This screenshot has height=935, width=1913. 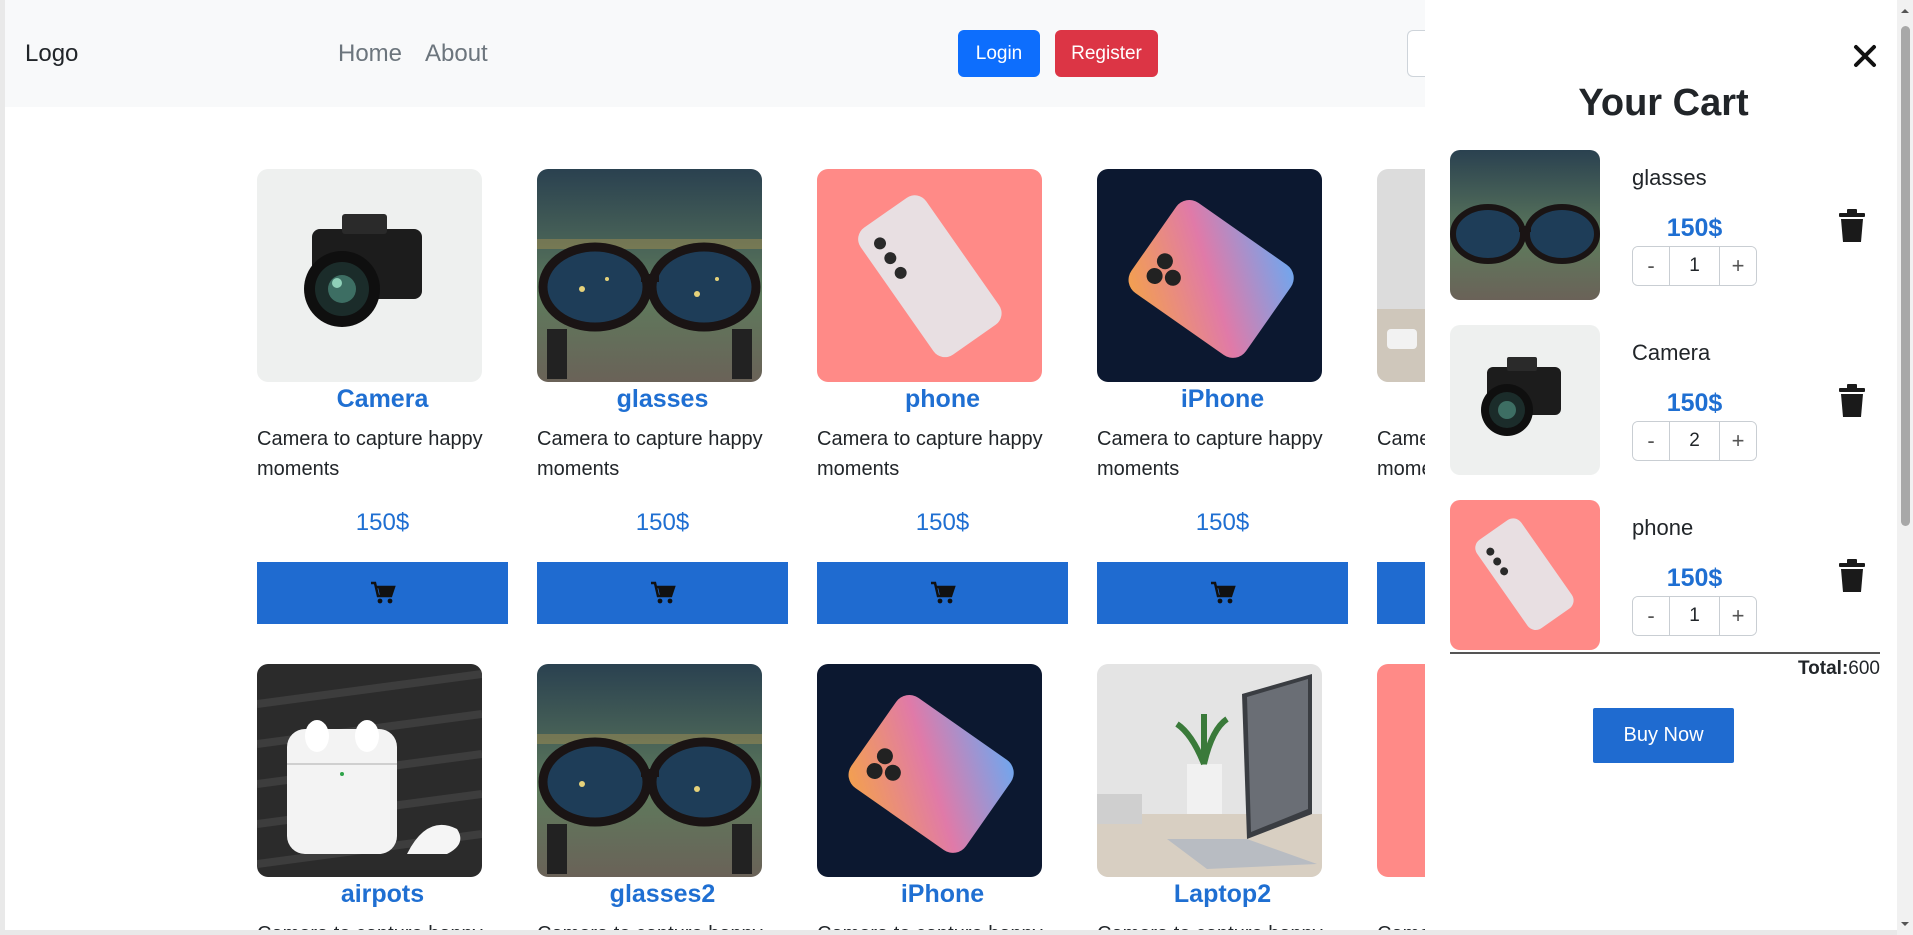 I want to click on cart-item: glasses 150$ - +, so click(x=1665, y=225).